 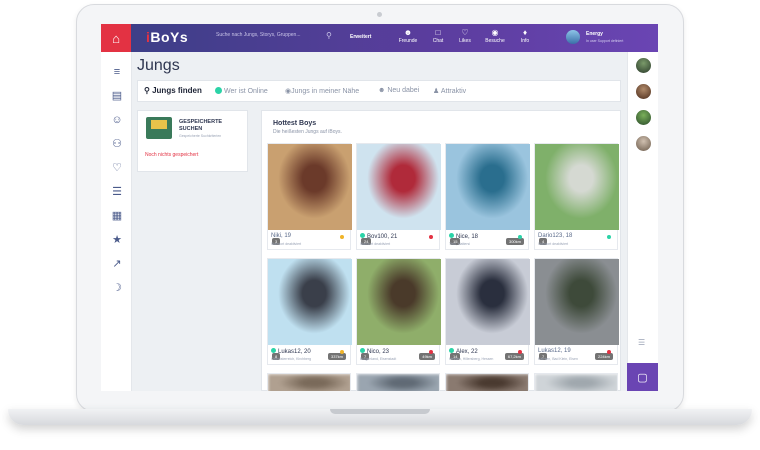 I want to click on distance-badge: 49km, so click(x=427, y=356).